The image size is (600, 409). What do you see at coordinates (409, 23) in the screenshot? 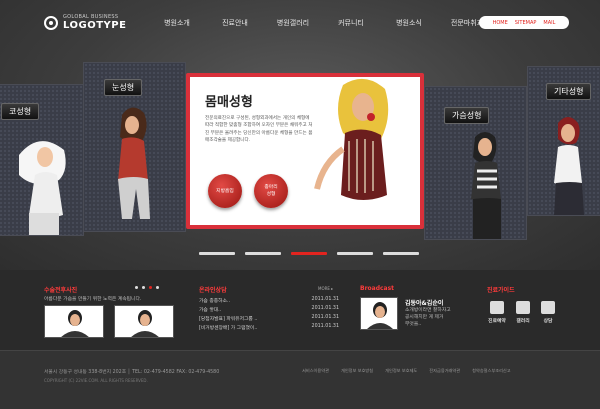
I see `nav-item-news: 병원소식` at bounding box center [409, 23].